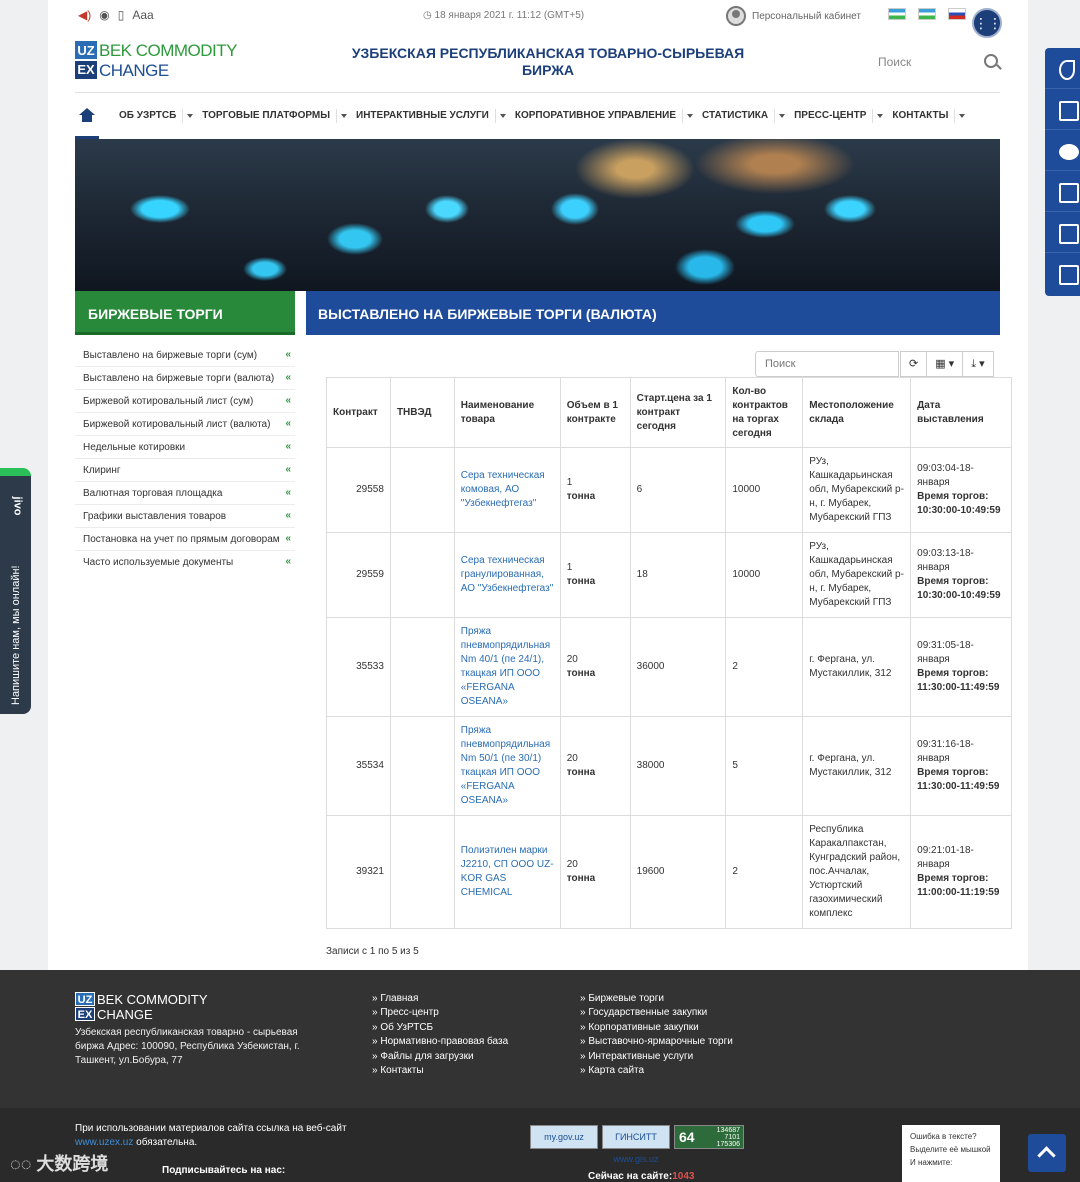 This screenshot has height=1182, width=1080. I want to click on chat-icon, so click(1062, 150).